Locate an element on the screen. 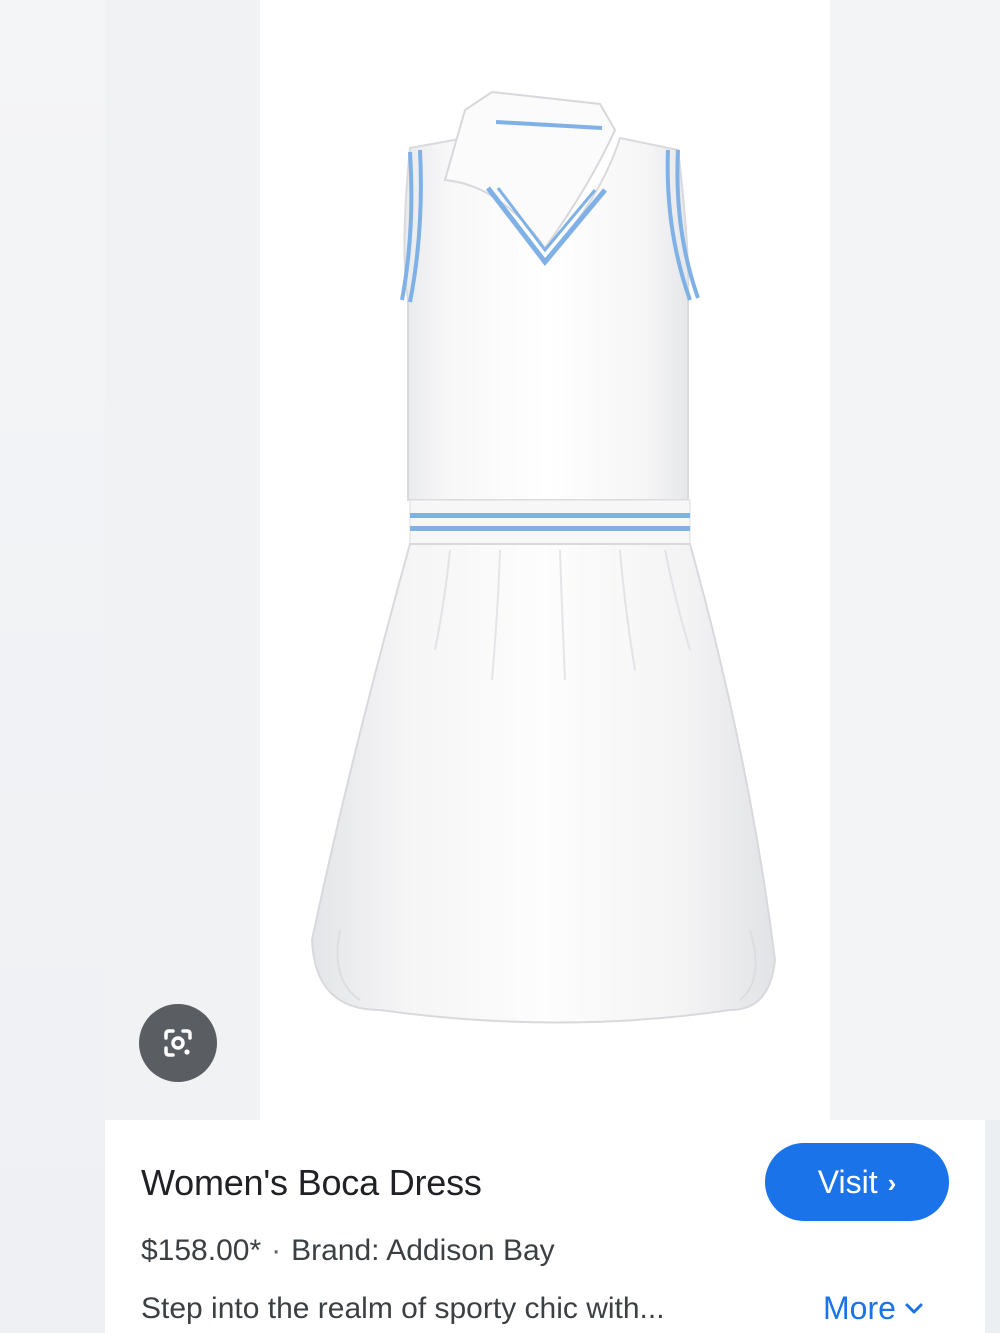 The image size is (1000, 1333). background-strip-left is located at coordinates (52, 666).